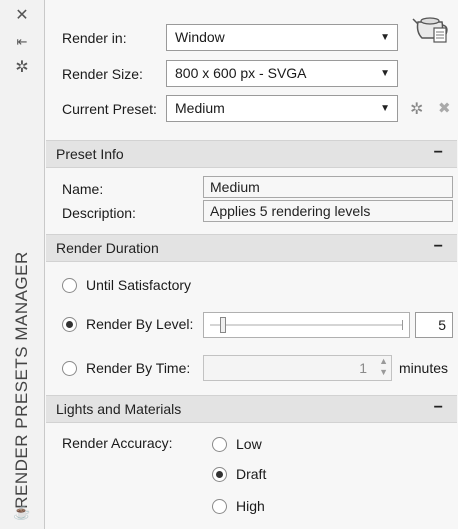 The width and height of the screenshot is (458, 529). I want to click on render-in-dropdown: Window ▼, so click(282, 37).